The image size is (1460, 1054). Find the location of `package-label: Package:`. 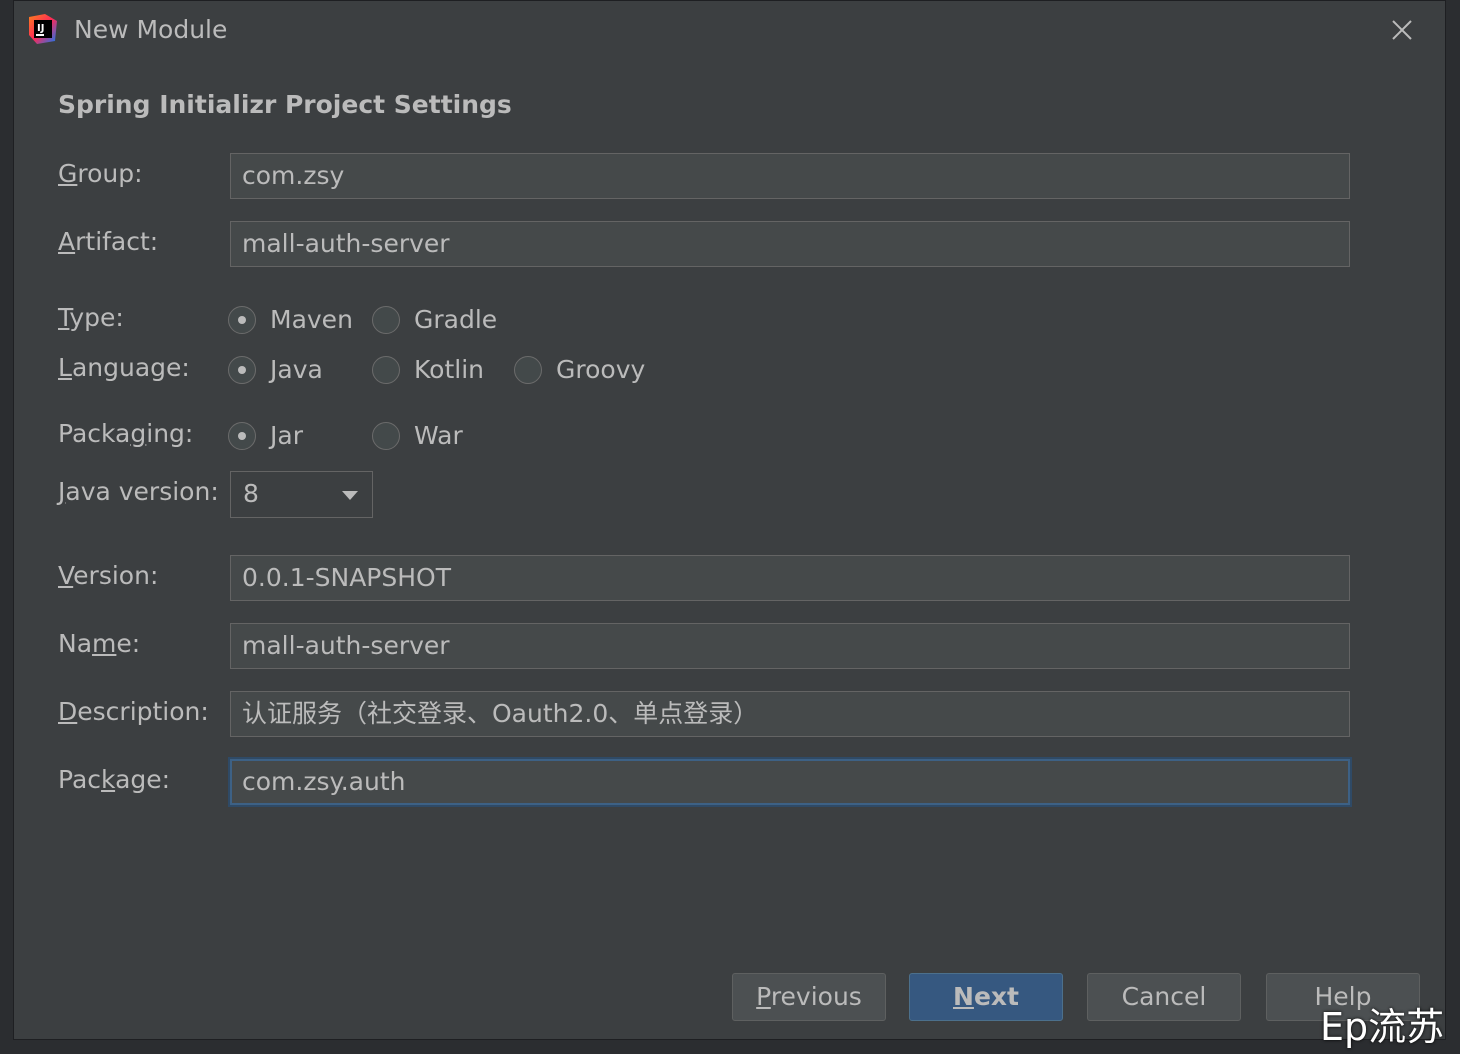

package-label: Package: is located at coordinates (114, 779).